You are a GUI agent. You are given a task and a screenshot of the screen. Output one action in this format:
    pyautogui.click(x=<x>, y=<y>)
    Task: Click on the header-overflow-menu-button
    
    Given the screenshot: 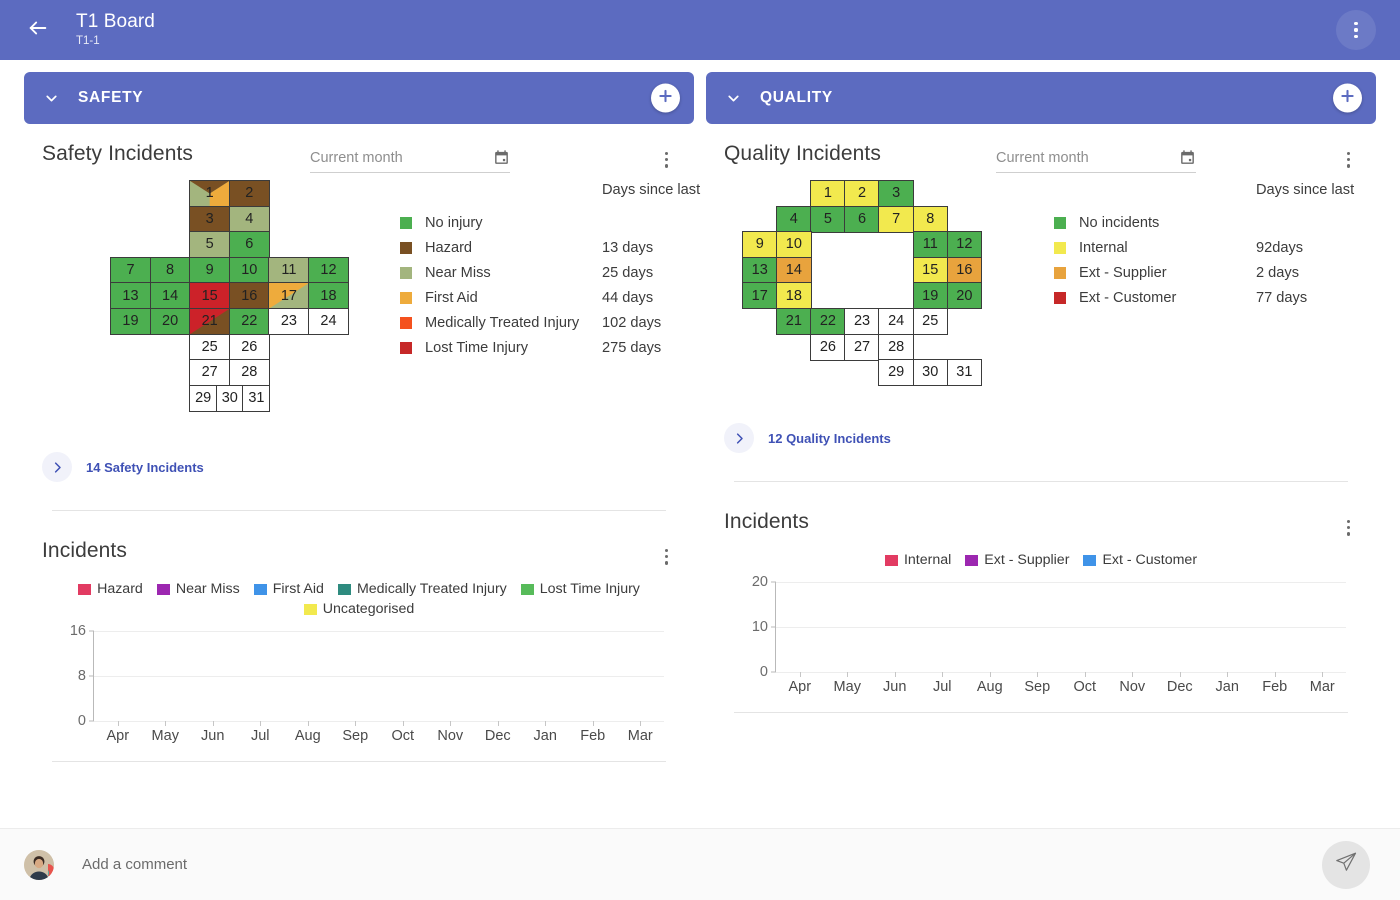 What is the action you would take?
    pyautogui.click(x=1356, y=30)
    